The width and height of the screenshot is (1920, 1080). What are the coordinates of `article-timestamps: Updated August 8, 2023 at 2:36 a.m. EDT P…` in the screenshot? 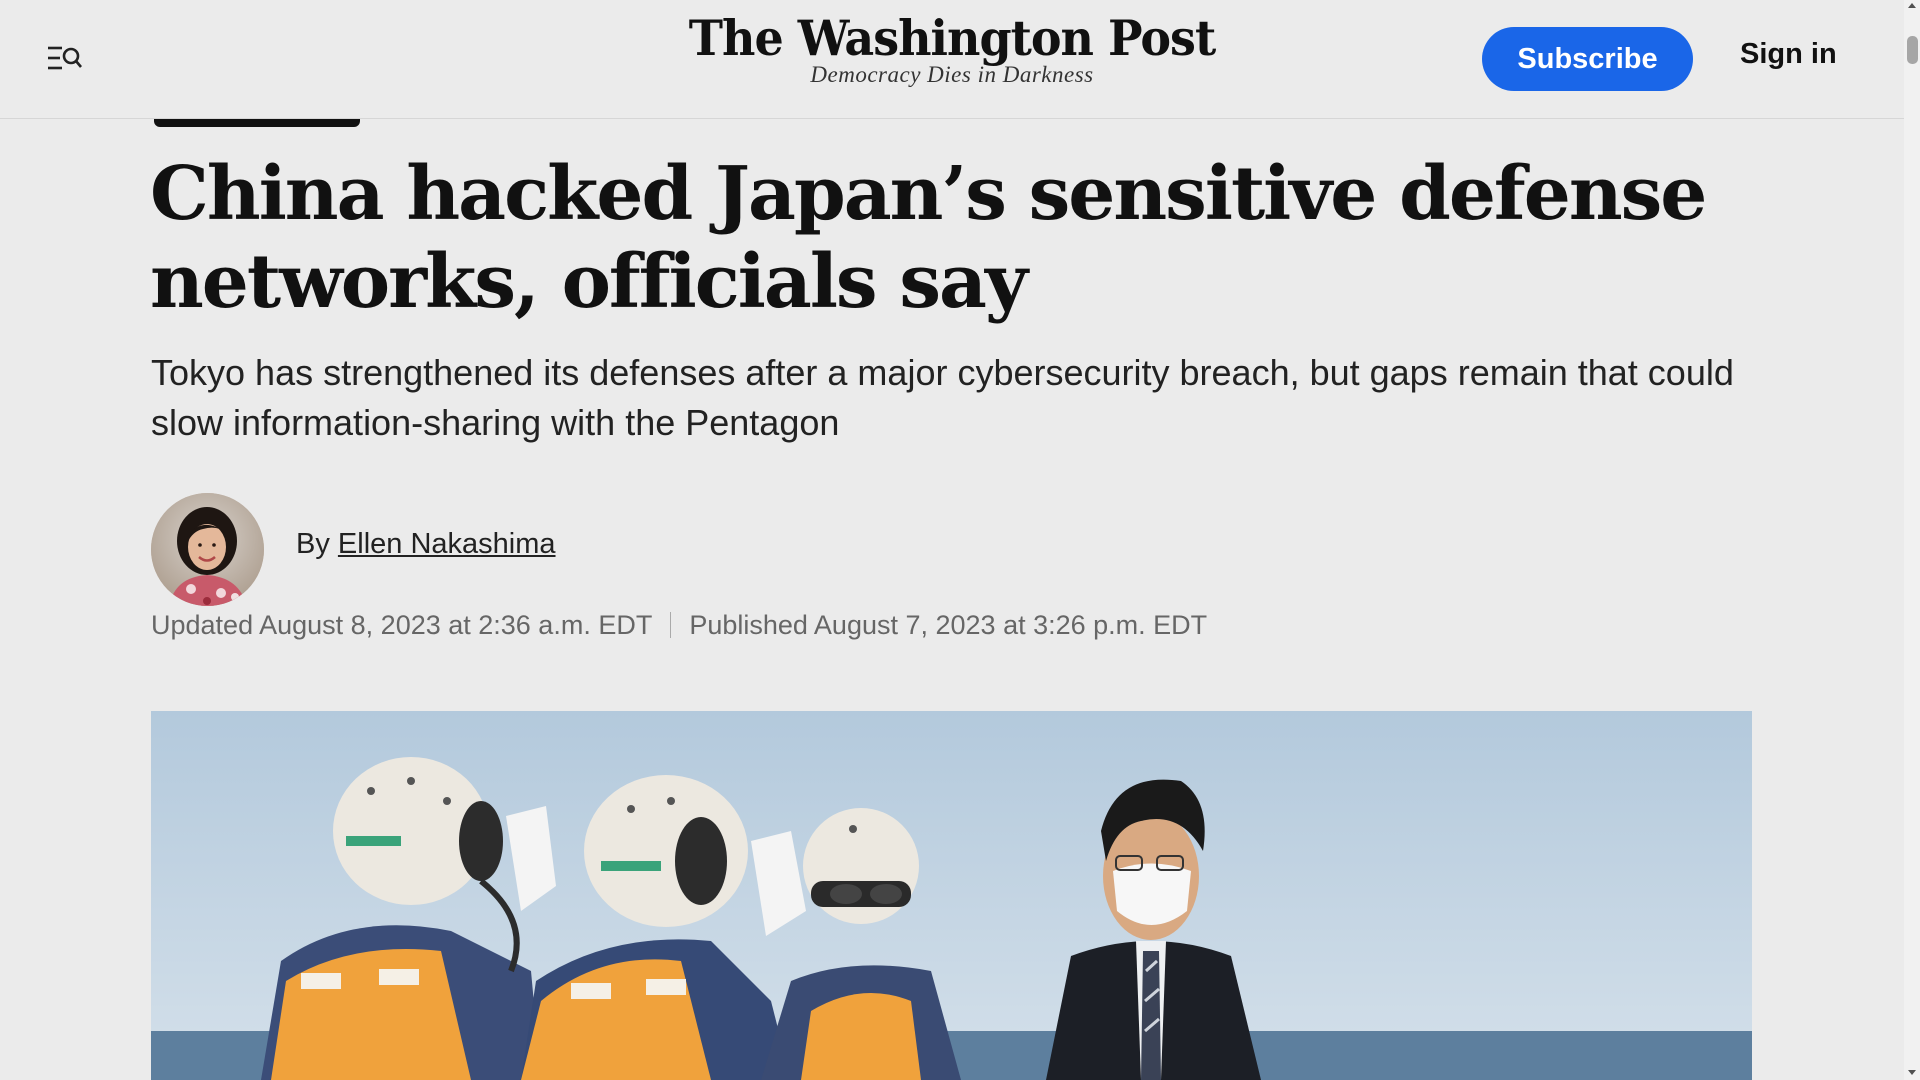 It's located at (679, 625).